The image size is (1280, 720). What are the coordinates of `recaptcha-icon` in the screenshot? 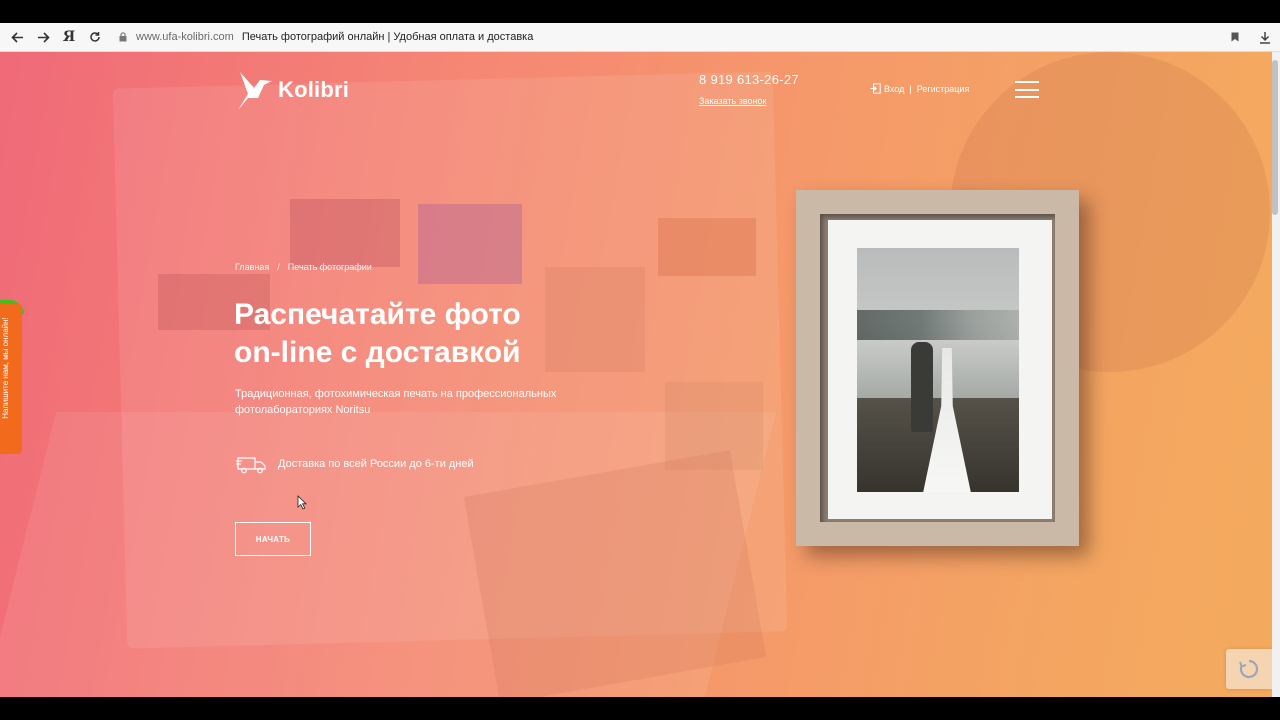 It's located at (1249, 669).